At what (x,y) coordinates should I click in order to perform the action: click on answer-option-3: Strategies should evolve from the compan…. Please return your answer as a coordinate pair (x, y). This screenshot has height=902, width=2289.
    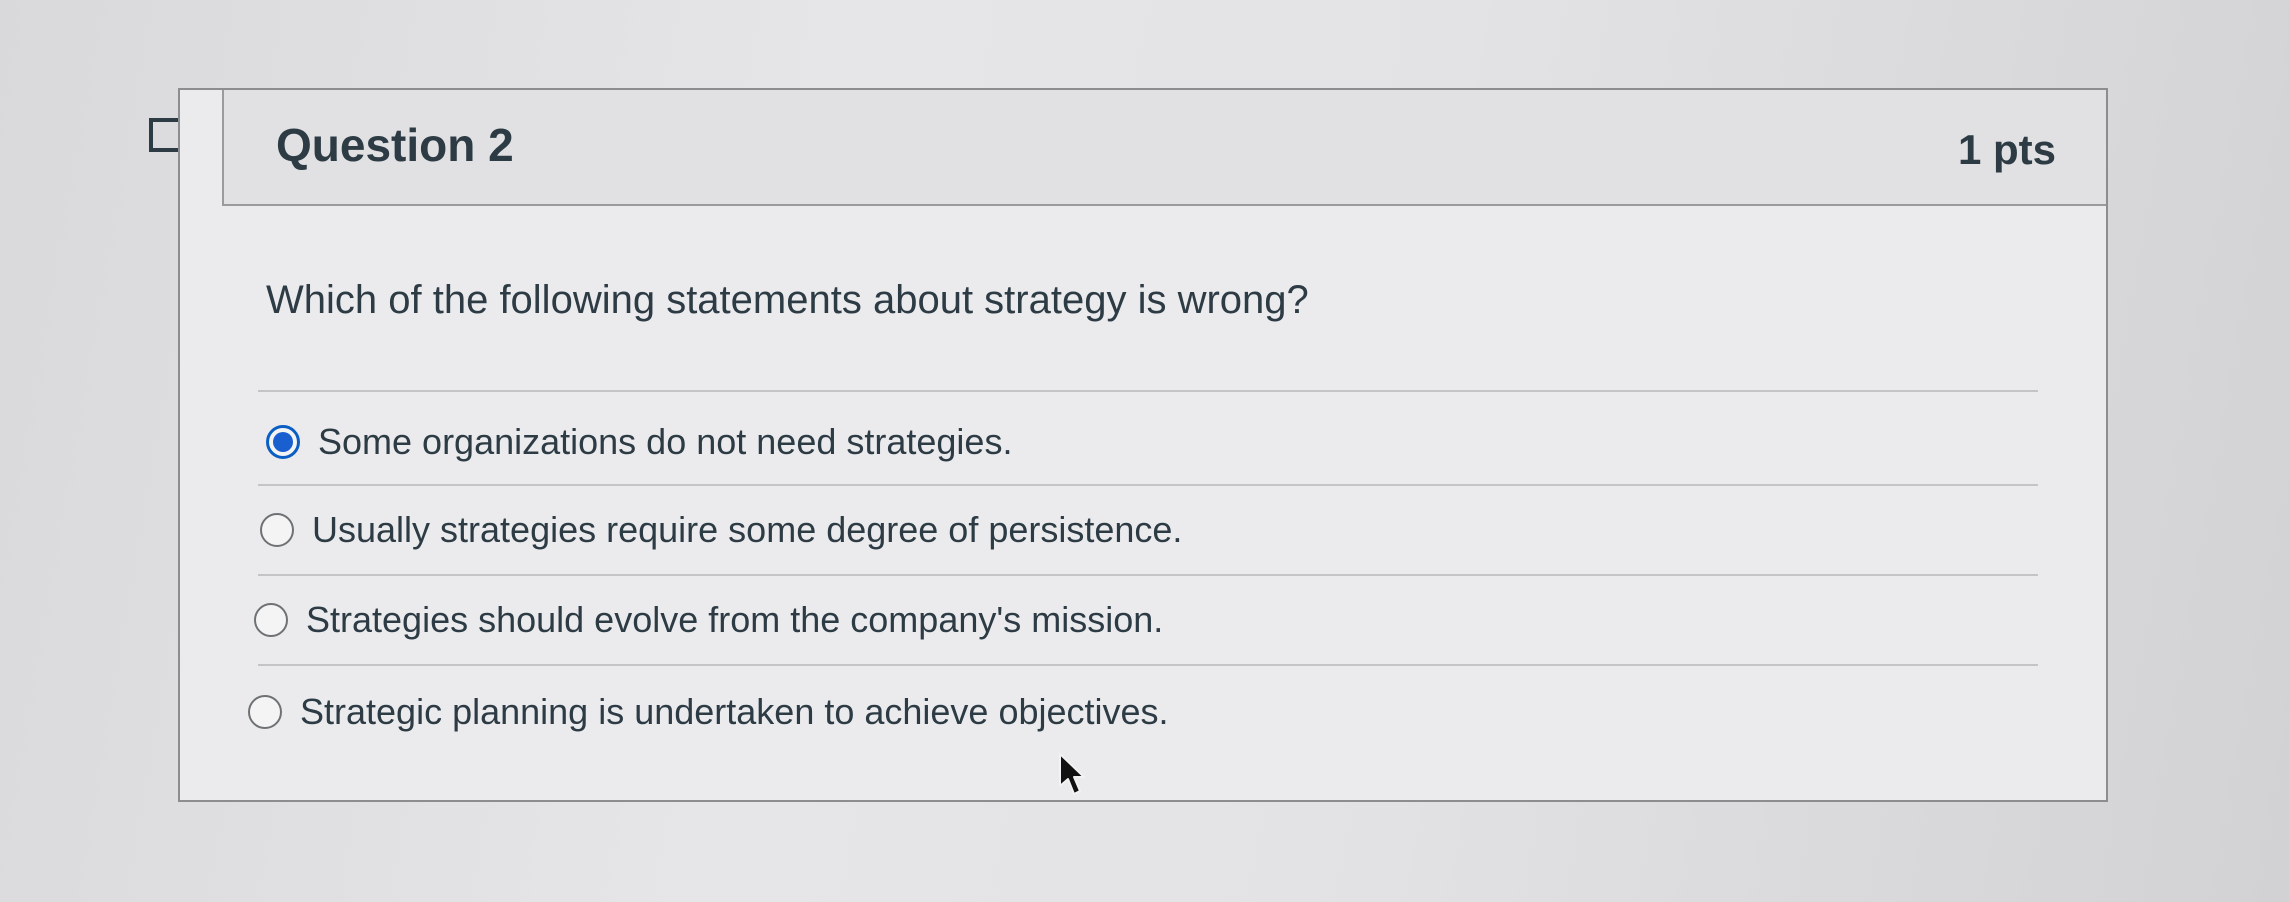
    Looking at the image, I should click on (708, 620).